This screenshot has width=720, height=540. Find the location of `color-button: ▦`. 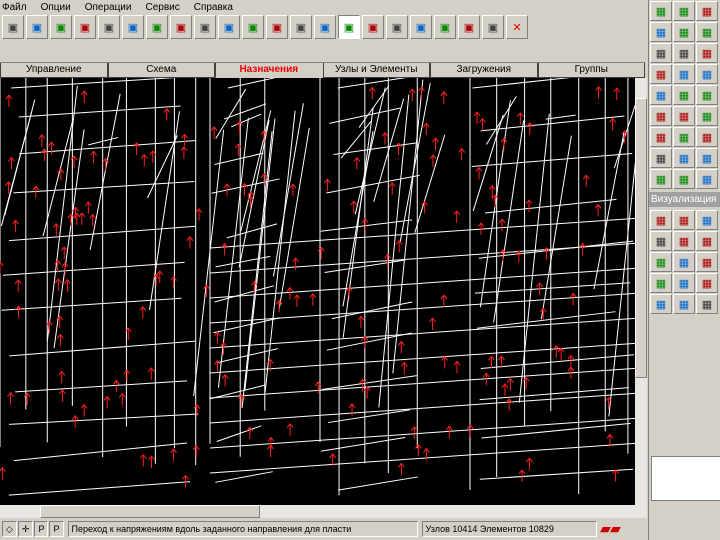

color-button: ▦ is located at coordinates (661, 304).